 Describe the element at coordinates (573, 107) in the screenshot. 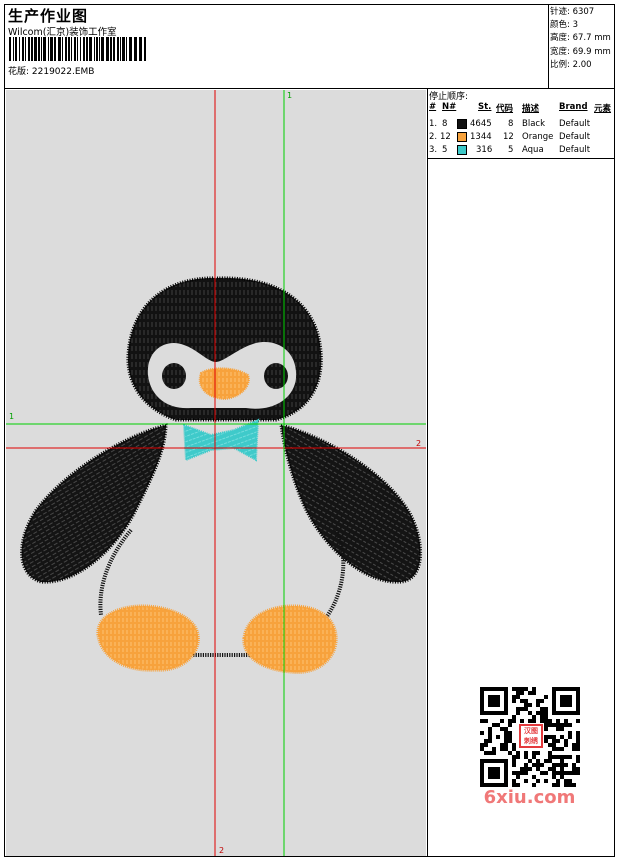

I see `col-brand: Brand` at that location.